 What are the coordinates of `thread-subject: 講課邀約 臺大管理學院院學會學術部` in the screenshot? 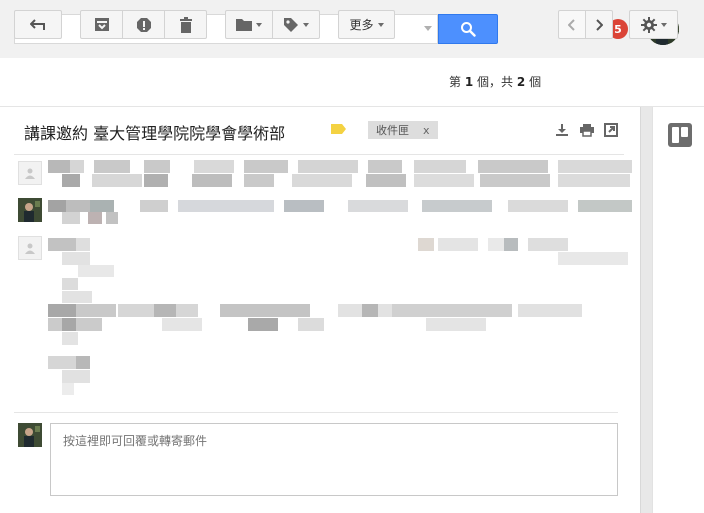 It's located at (155, 133).